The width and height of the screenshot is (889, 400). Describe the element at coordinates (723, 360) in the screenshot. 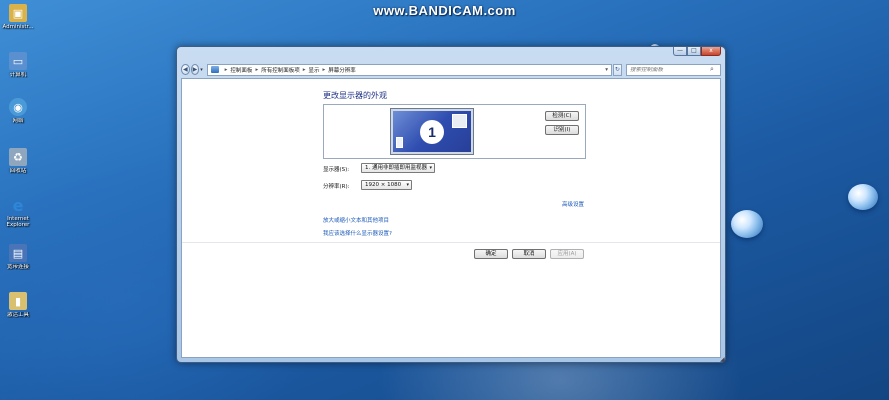

I see `resize-grip-icon: ◢` at that location.